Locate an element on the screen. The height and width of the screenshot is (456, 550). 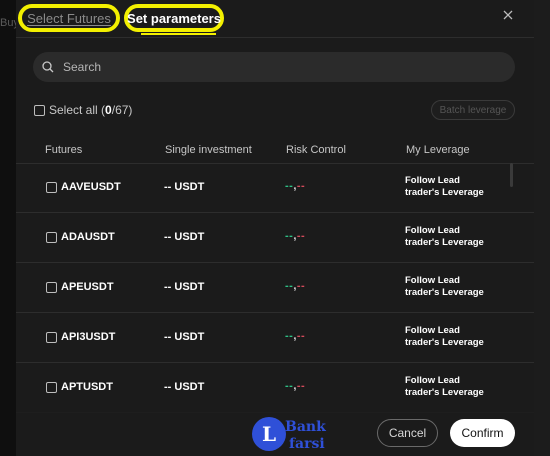
futures-cell: APTUSDT is located at coordinates (79, 387).